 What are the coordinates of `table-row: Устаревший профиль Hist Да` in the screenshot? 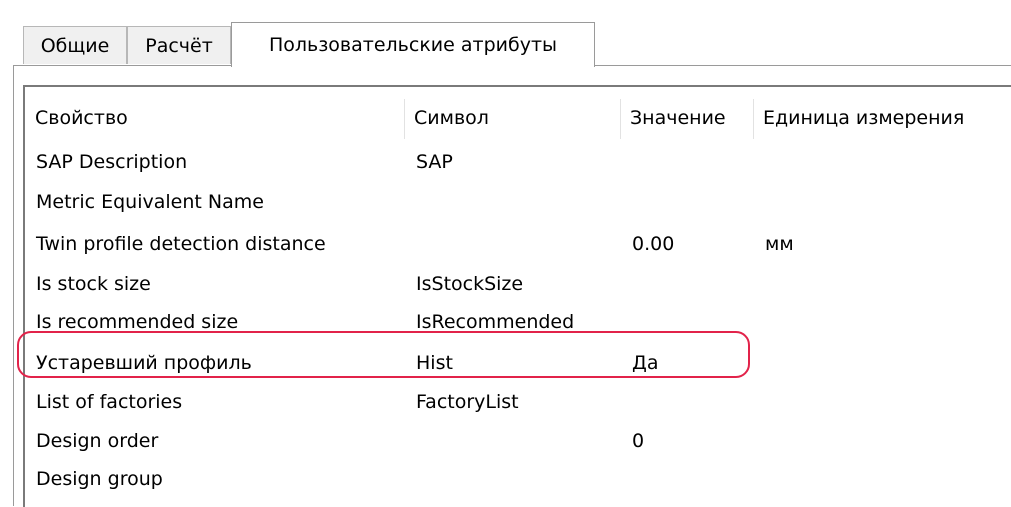 It's located at (518, 363).